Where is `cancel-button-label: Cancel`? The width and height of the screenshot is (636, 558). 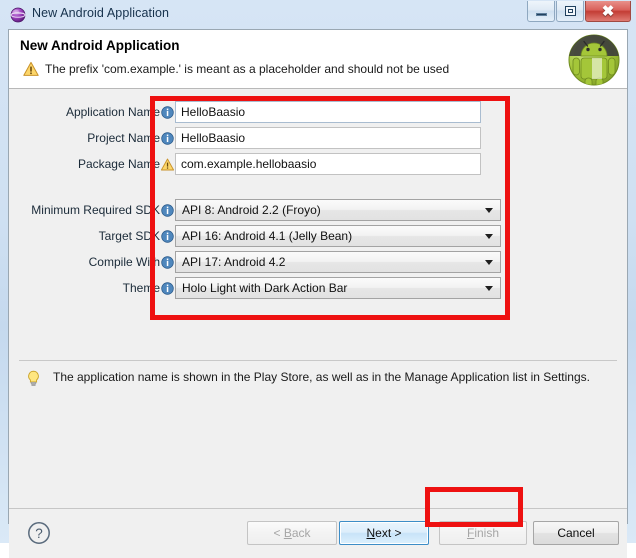
cancel-button-label: Cancel is located at coordinates (576, 533).